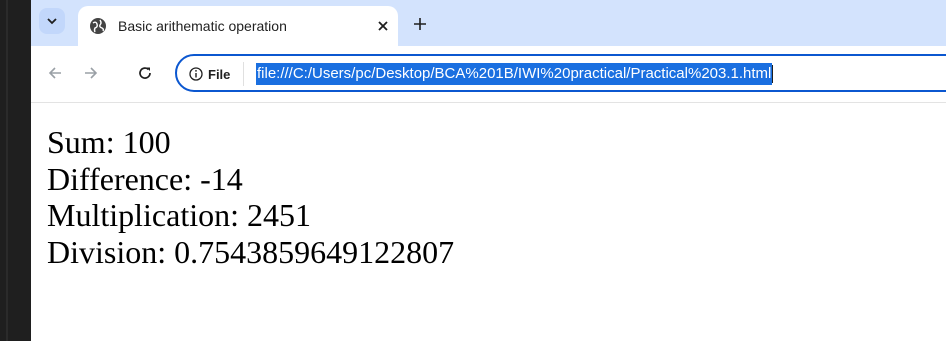  What do you see at coordinates (202, 26) in the screenshot?
I see `tab-title: Basic arithematic operation` at bounding box center [202, 26].